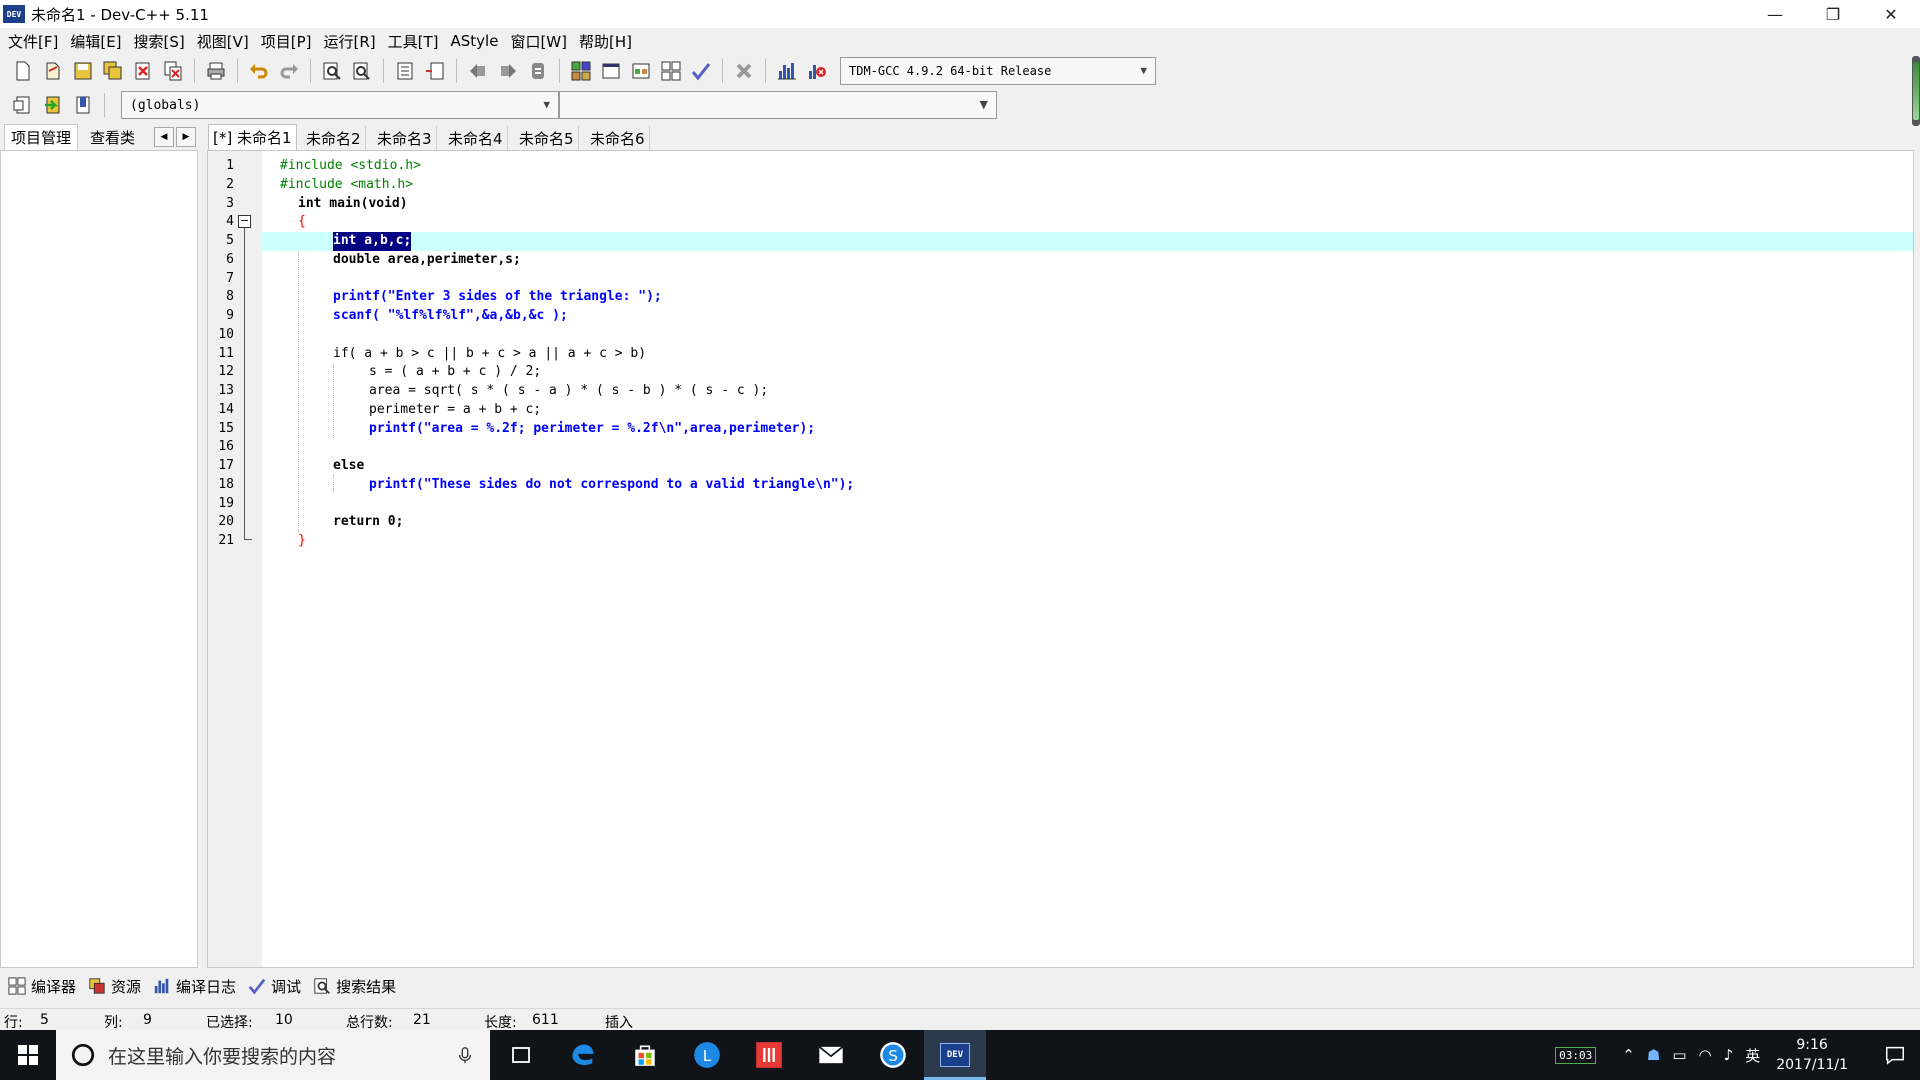 The image size is (1920, 1080). I want to click on undo-button, so click(259, 71).